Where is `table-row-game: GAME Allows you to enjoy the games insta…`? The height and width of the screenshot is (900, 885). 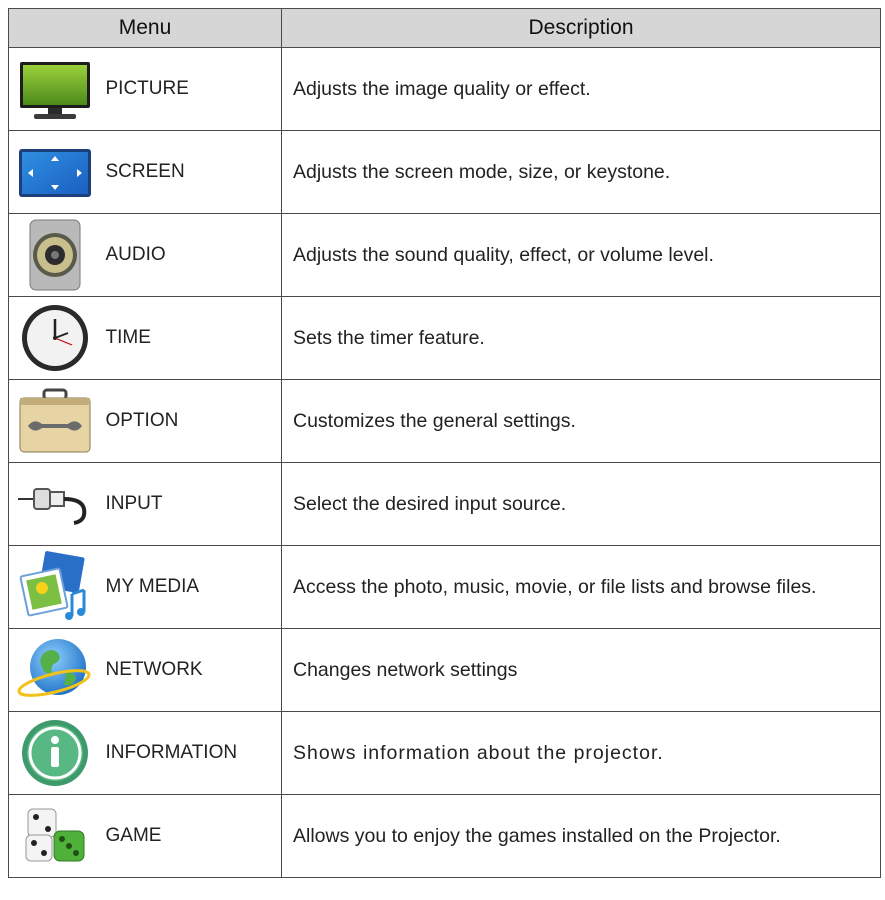 table-row-game: GAME Allows you to enjoy the games insta… is located at coordinates (444, 836).